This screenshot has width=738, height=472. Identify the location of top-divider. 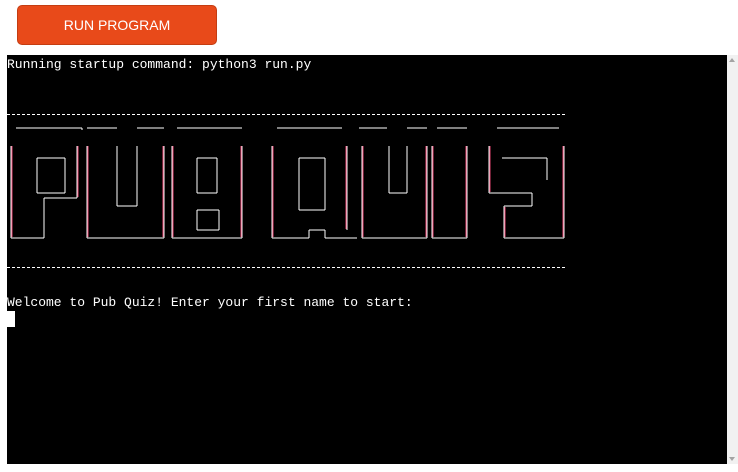
(286, 114).